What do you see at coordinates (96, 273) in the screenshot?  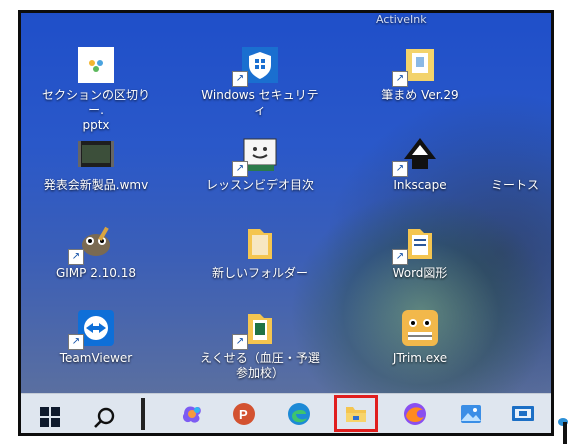 I see `icon-label: GIMP 2.10.18` at bounding box center [96, 273].